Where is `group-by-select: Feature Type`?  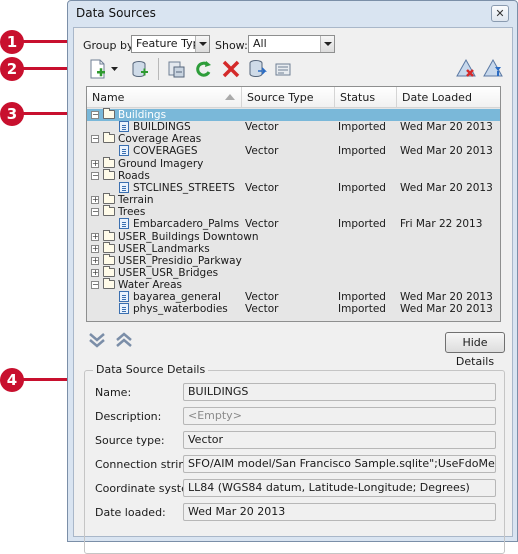 group-by-select: Feature Type is located at coordinates (170, 44).